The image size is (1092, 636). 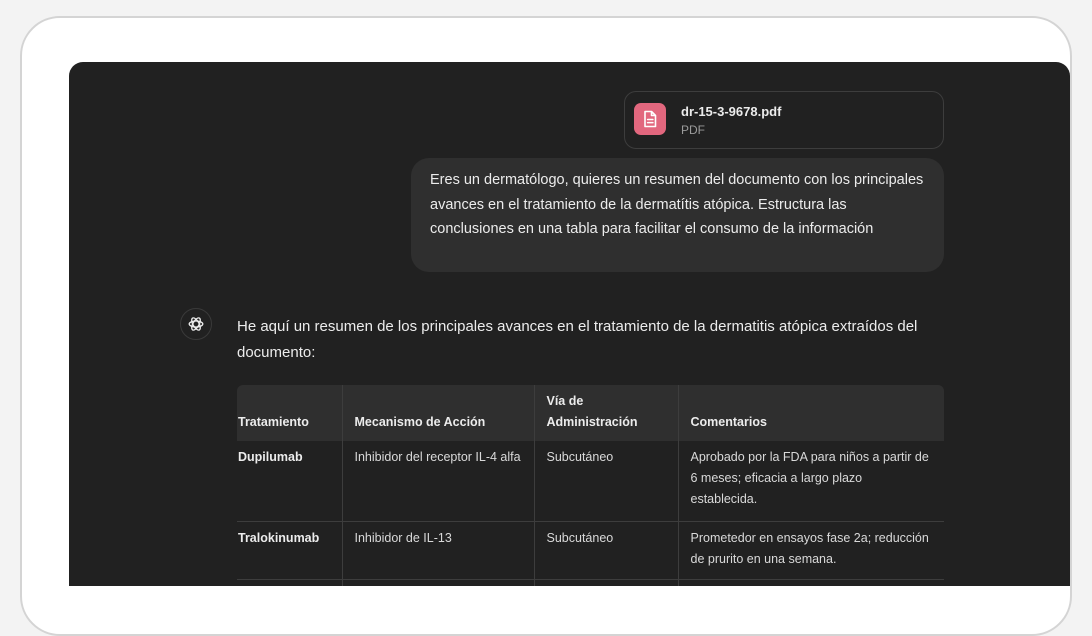 I want to click on file-type: PDF, so click(x=693, y=130).